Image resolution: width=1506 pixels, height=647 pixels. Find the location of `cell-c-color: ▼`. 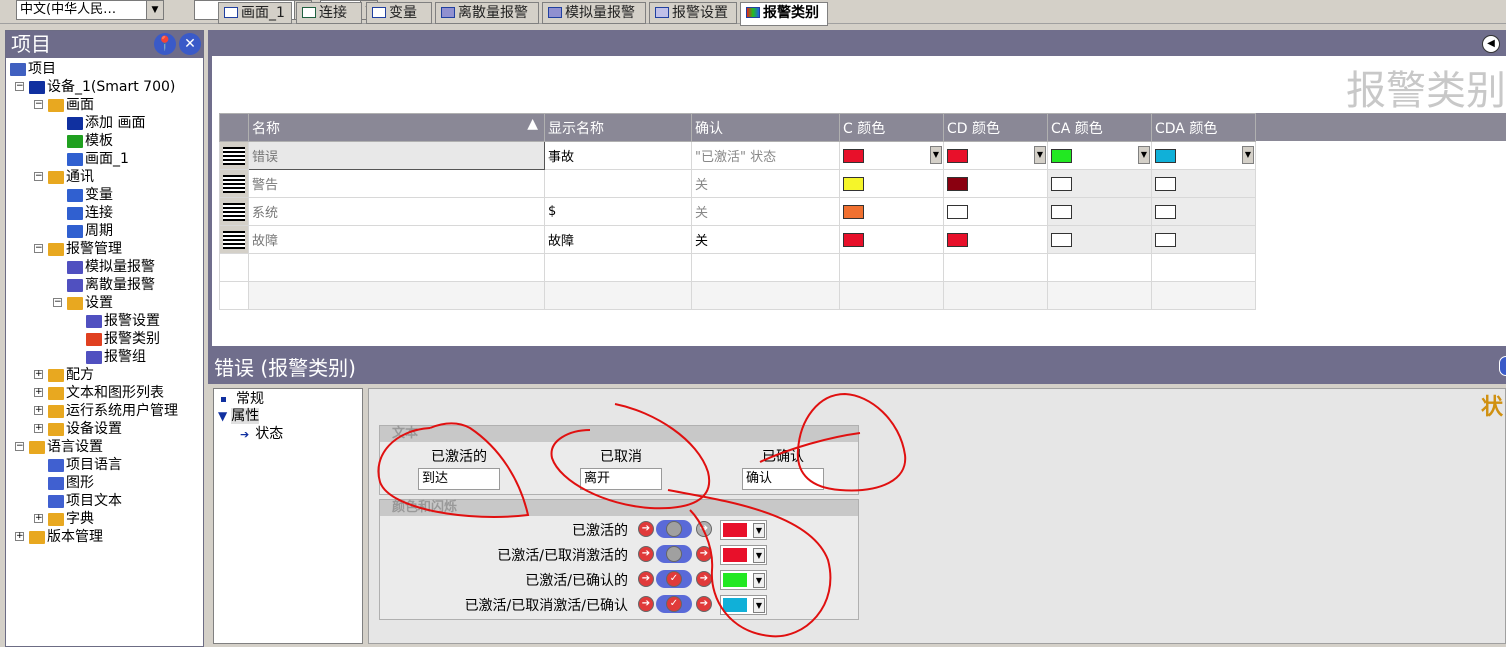

cell-c-color: ▼ is located at coordinates (891, 155).